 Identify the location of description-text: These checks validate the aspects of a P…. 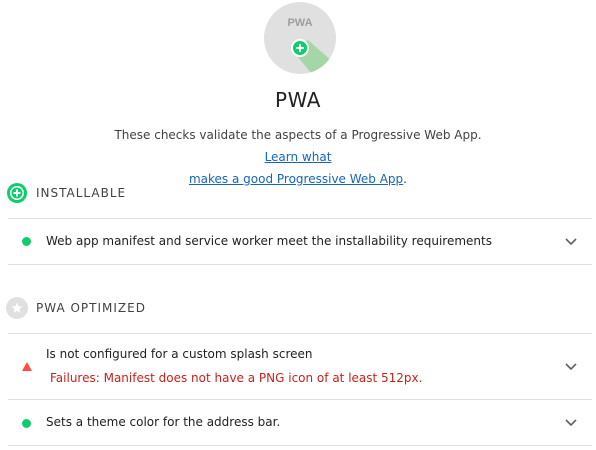
(298, 135).